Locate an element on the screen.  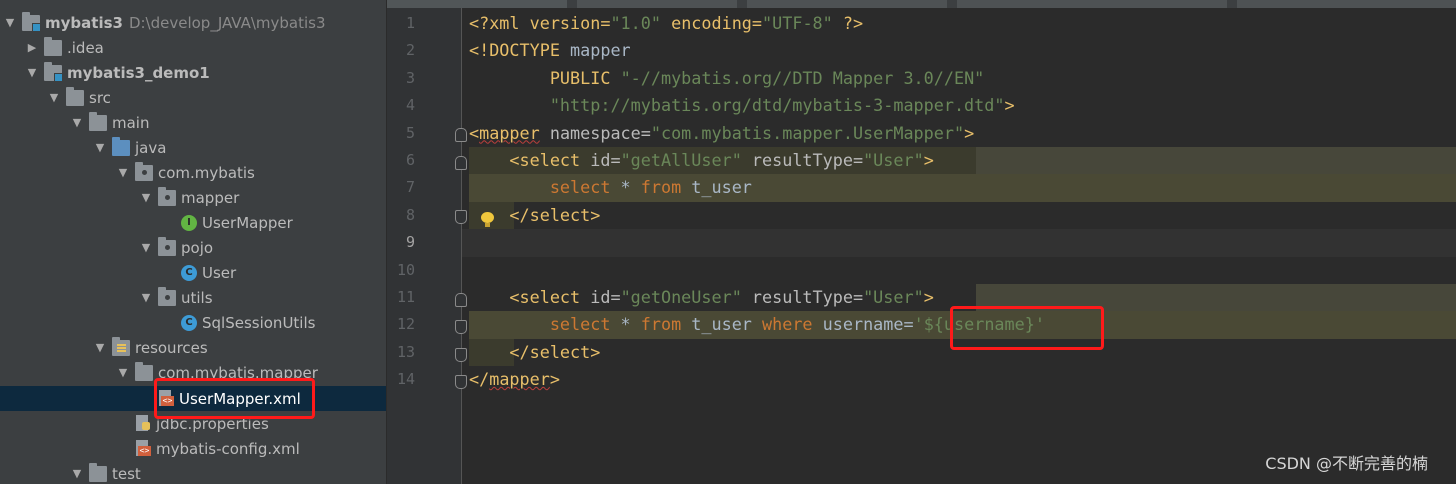
tab-usermapper-xml is located at coordinates (477, 4).